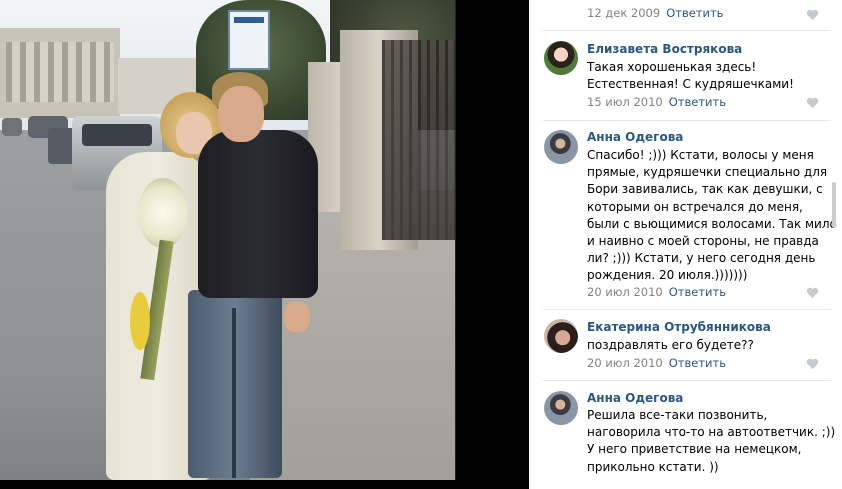 The height and width of the screenshot is (489, 842). Describe the element at coordinates (625, 102) in the screenshot. I see `comment-date: 15 июл 2010` at that location.